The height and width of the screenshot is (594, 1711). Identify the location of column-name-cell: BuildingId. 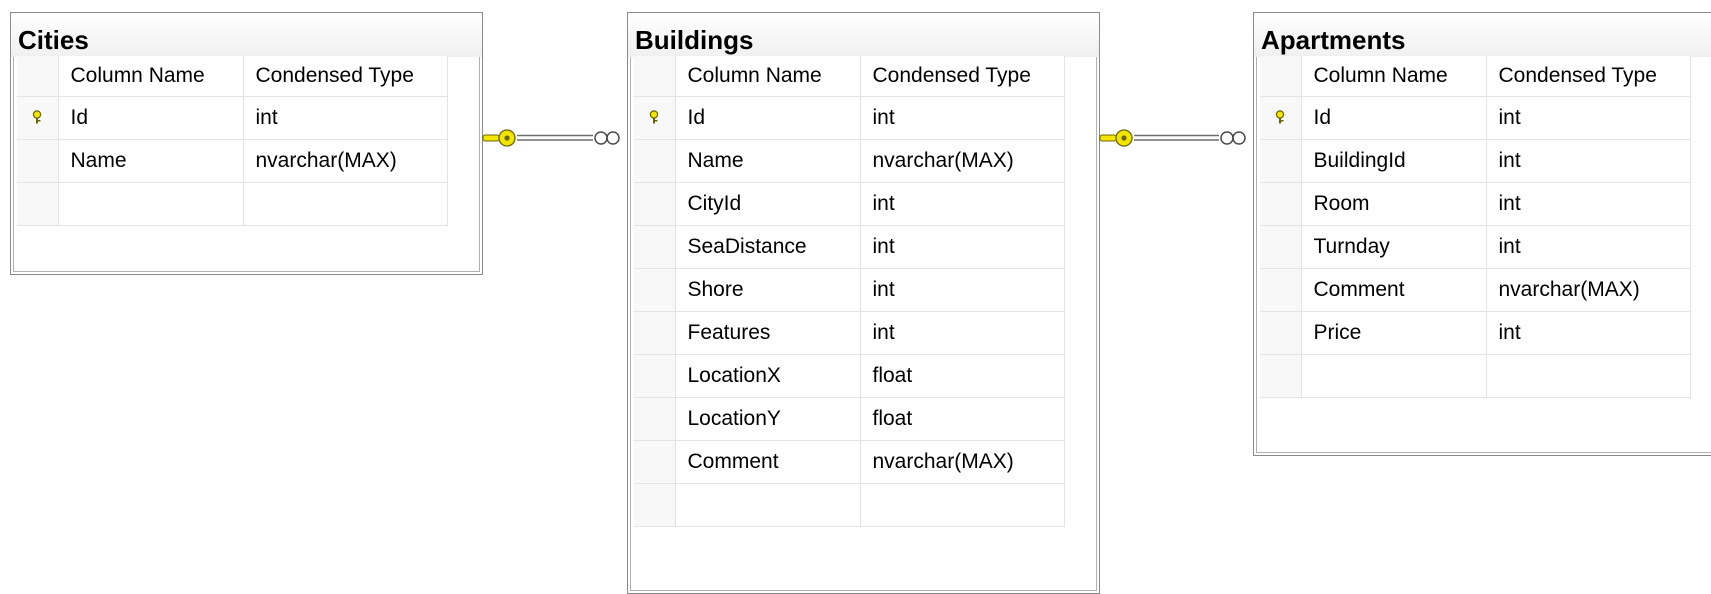
(1394, 161).